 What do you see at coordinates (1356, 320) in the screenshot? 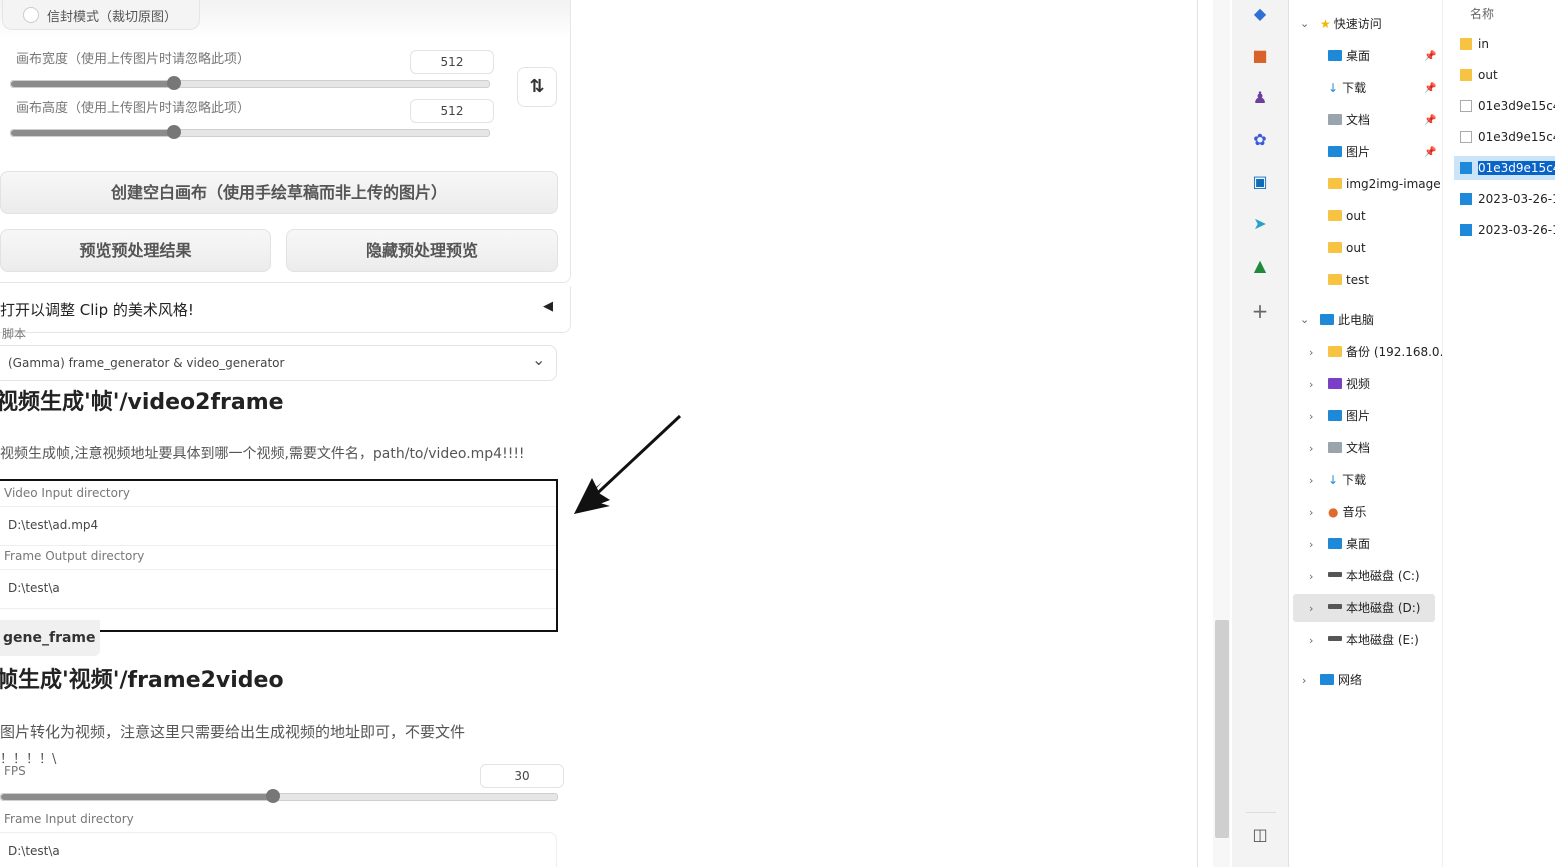
I see `tree-label: 此电脑` at bounding box center [1356, 320].